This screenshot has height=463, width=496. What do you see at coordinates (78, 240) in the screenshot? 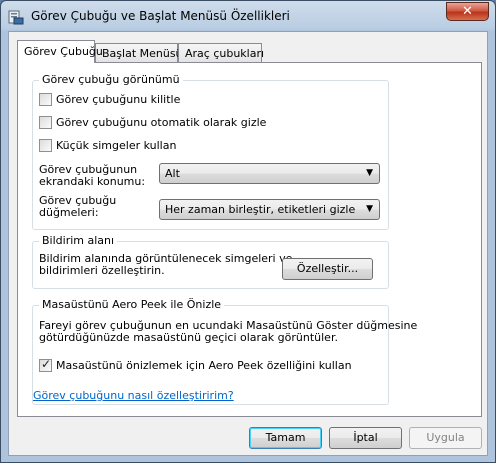
I see `notification-group-title: Bildirim alanı` at bounding box center [78, 240].